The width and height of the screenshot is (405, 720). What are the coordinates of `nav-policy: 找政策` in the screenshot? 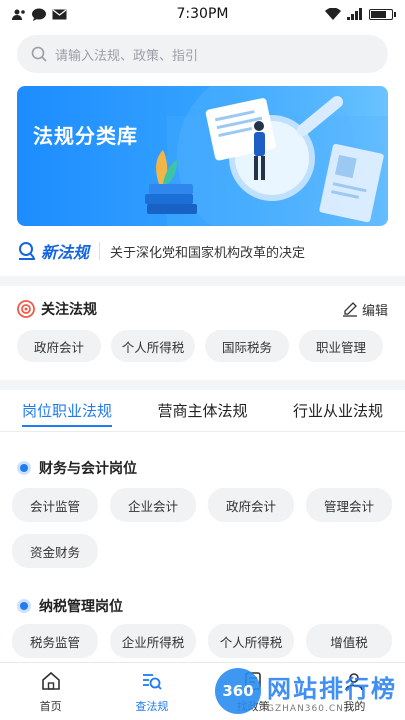 It's located at (253, 691).